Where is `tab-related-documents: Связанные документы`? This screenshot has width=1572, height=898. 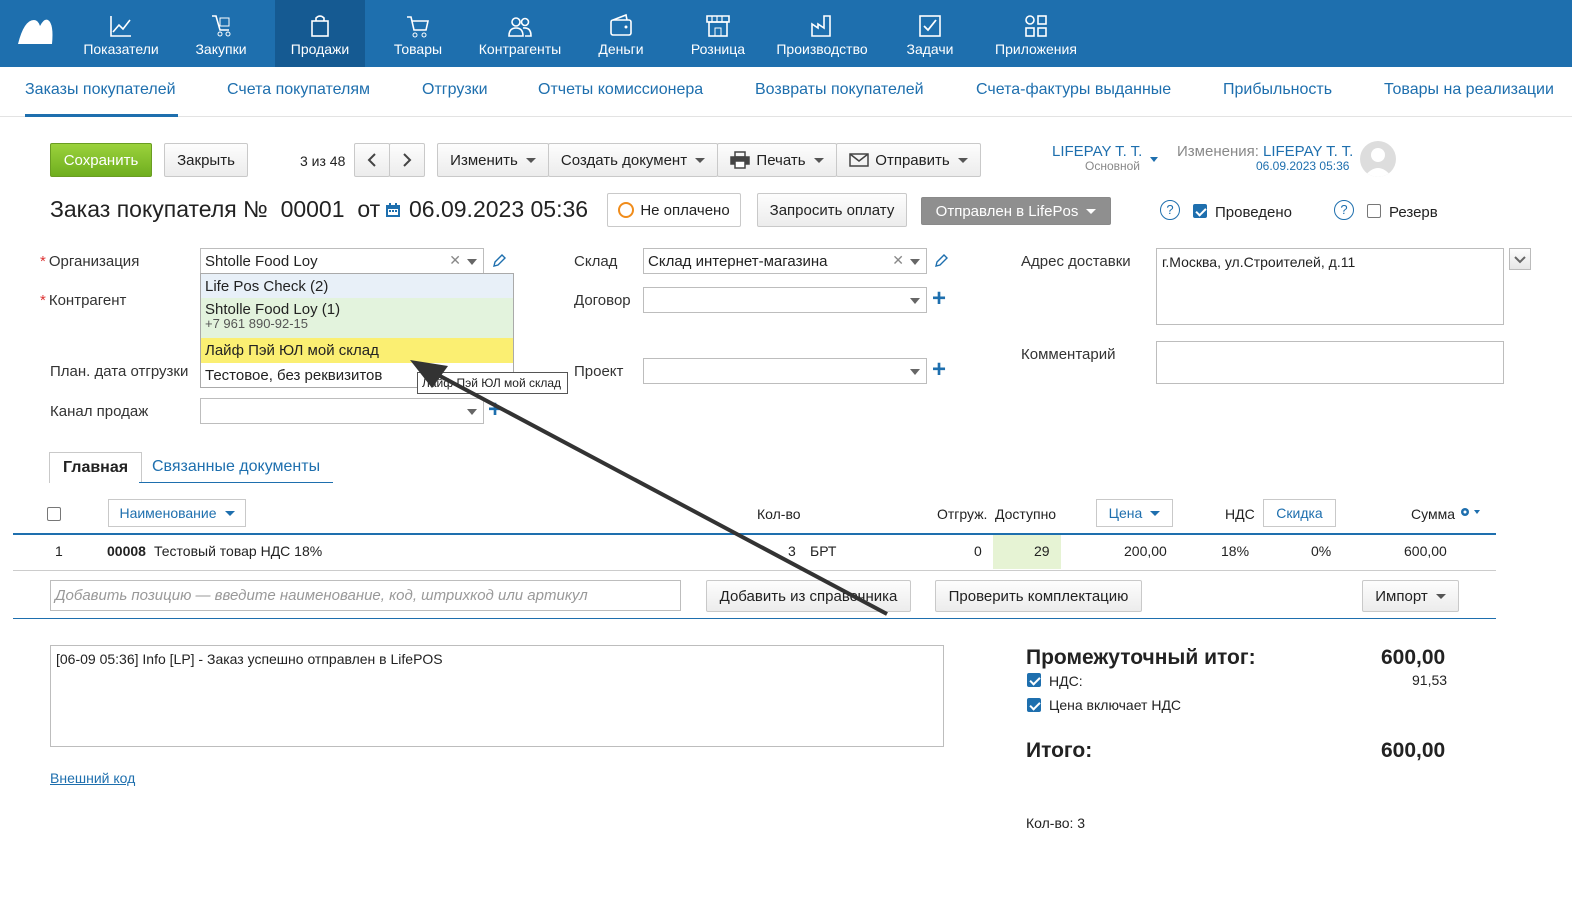
tab-related-documents: Связанные документы is located at coordinates (236, 467).